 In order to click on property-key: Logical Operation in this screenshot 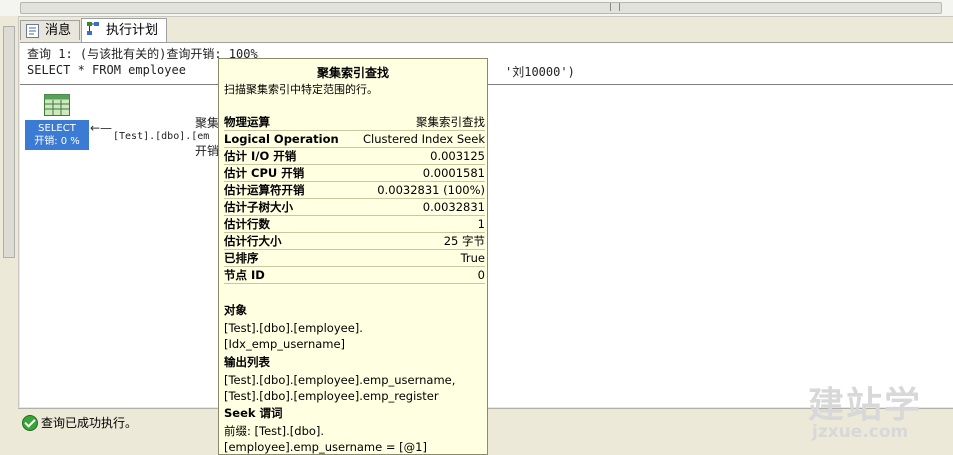, I will do `click(281, 139)`.